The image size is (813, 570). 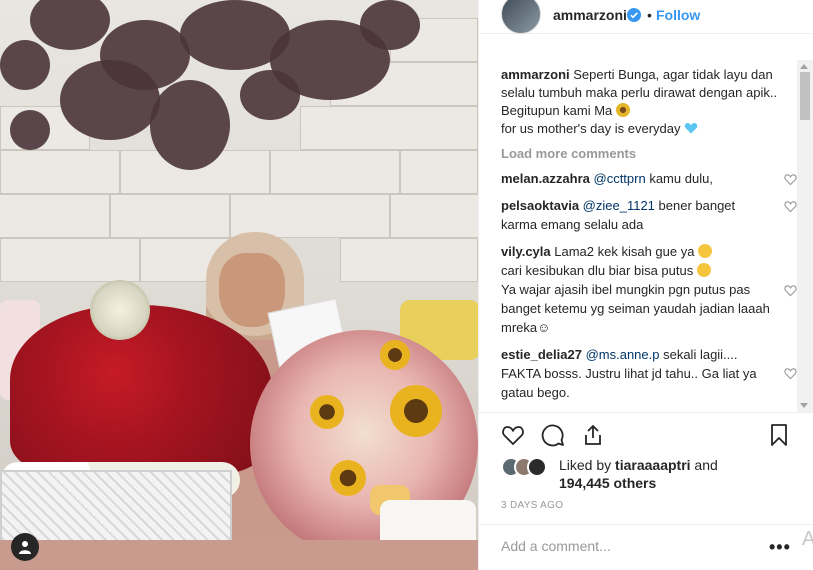 I want to click on comment-username: vily.cyla, so click(x=526, y=251).